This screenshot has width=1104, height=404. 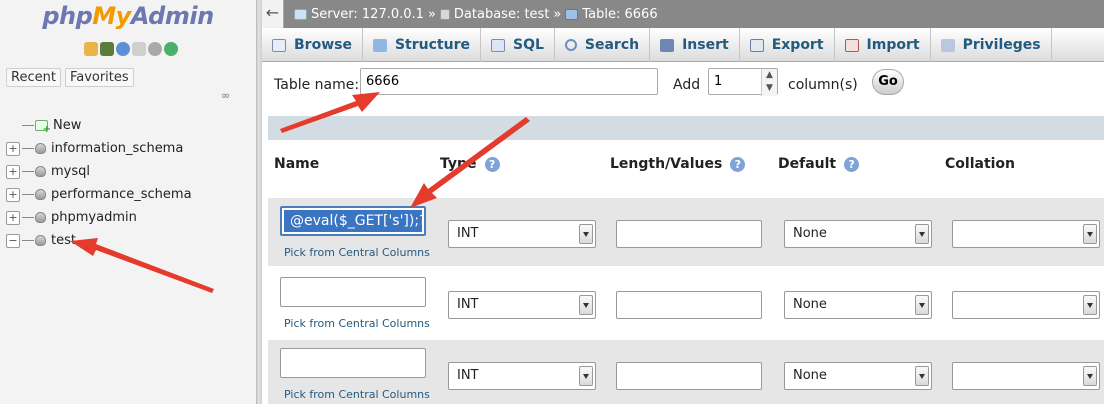 I want to click on home-icon, so click(x=91, y=49).